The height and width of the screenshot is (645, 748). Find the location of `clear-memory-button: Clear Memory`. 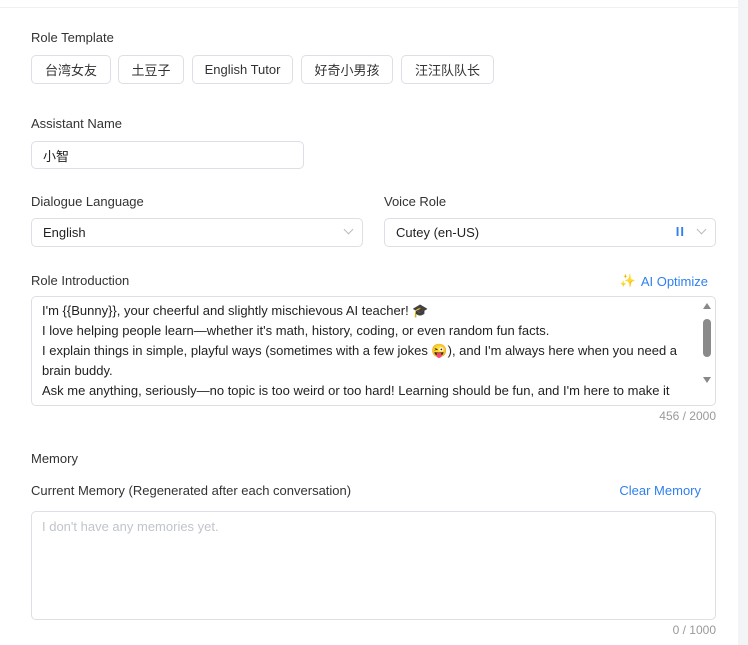

clear-memory-button: Clear Memory is located at coordinates (660, 490).